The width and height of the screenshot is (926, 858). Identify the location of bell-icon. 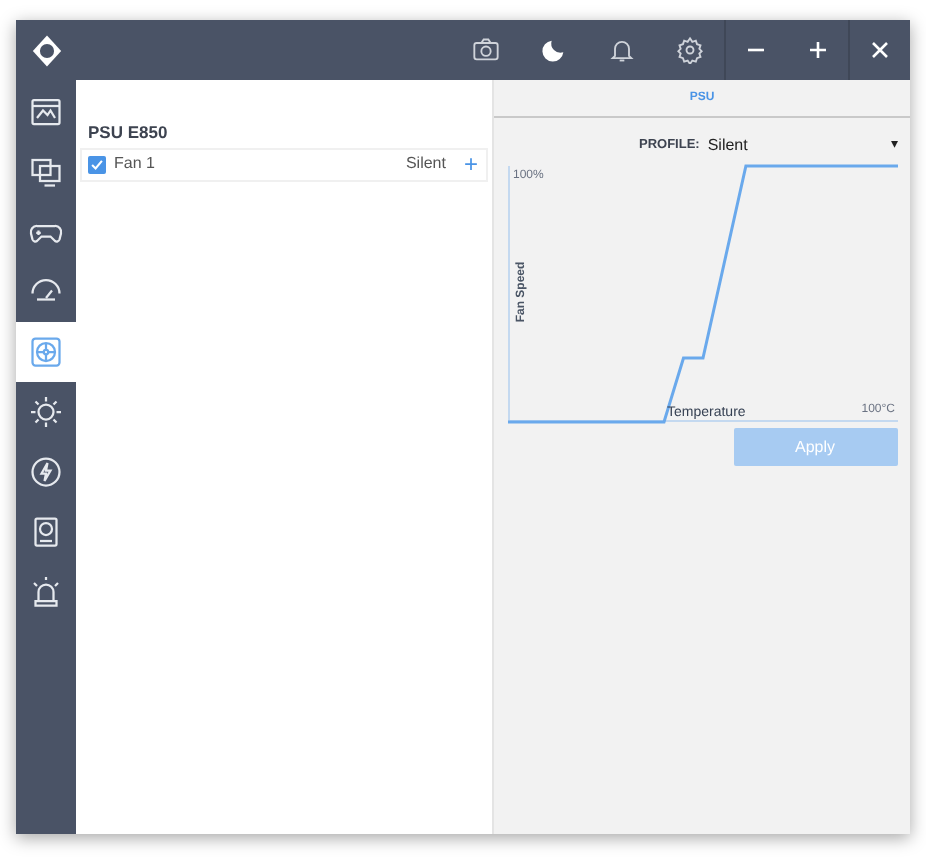
(622, 50).